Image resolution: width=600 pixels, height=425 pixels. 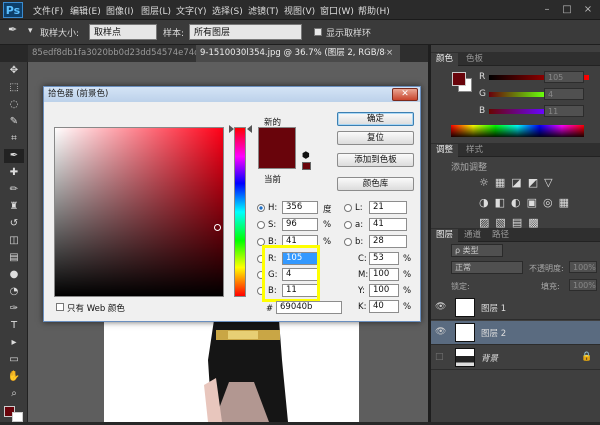 I want to click on menu-image: 图像(I), so click(x=120, y=10).